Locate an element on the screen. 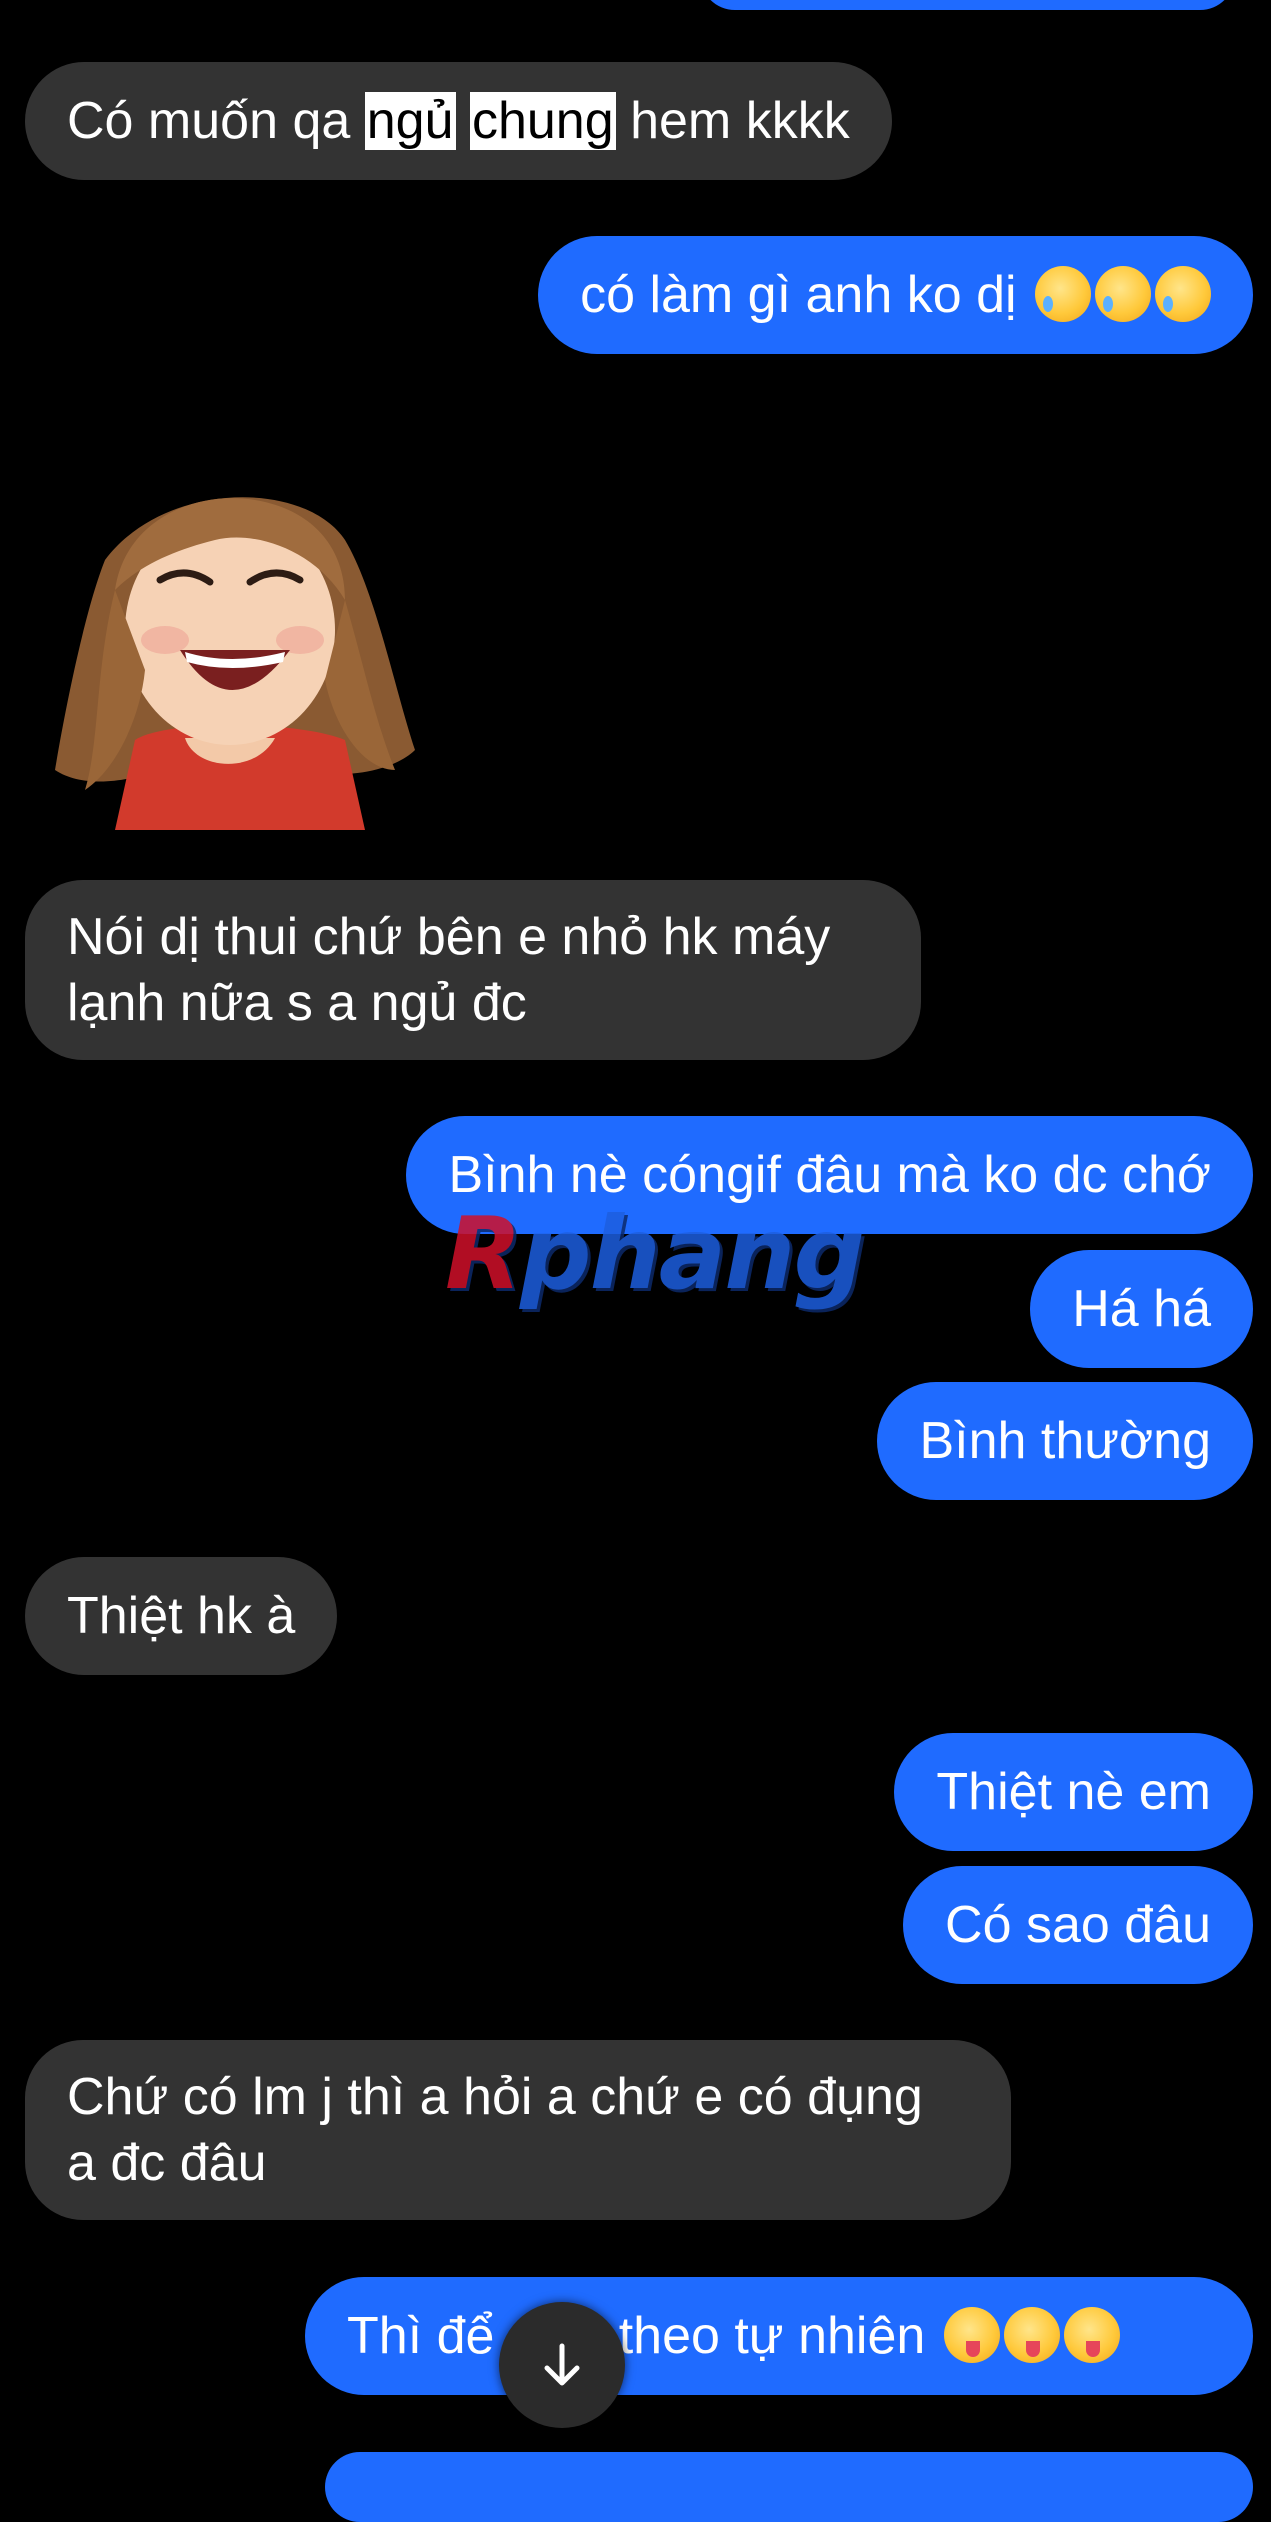  message-text: Bình thường is located at coordinates (1065, 1441).